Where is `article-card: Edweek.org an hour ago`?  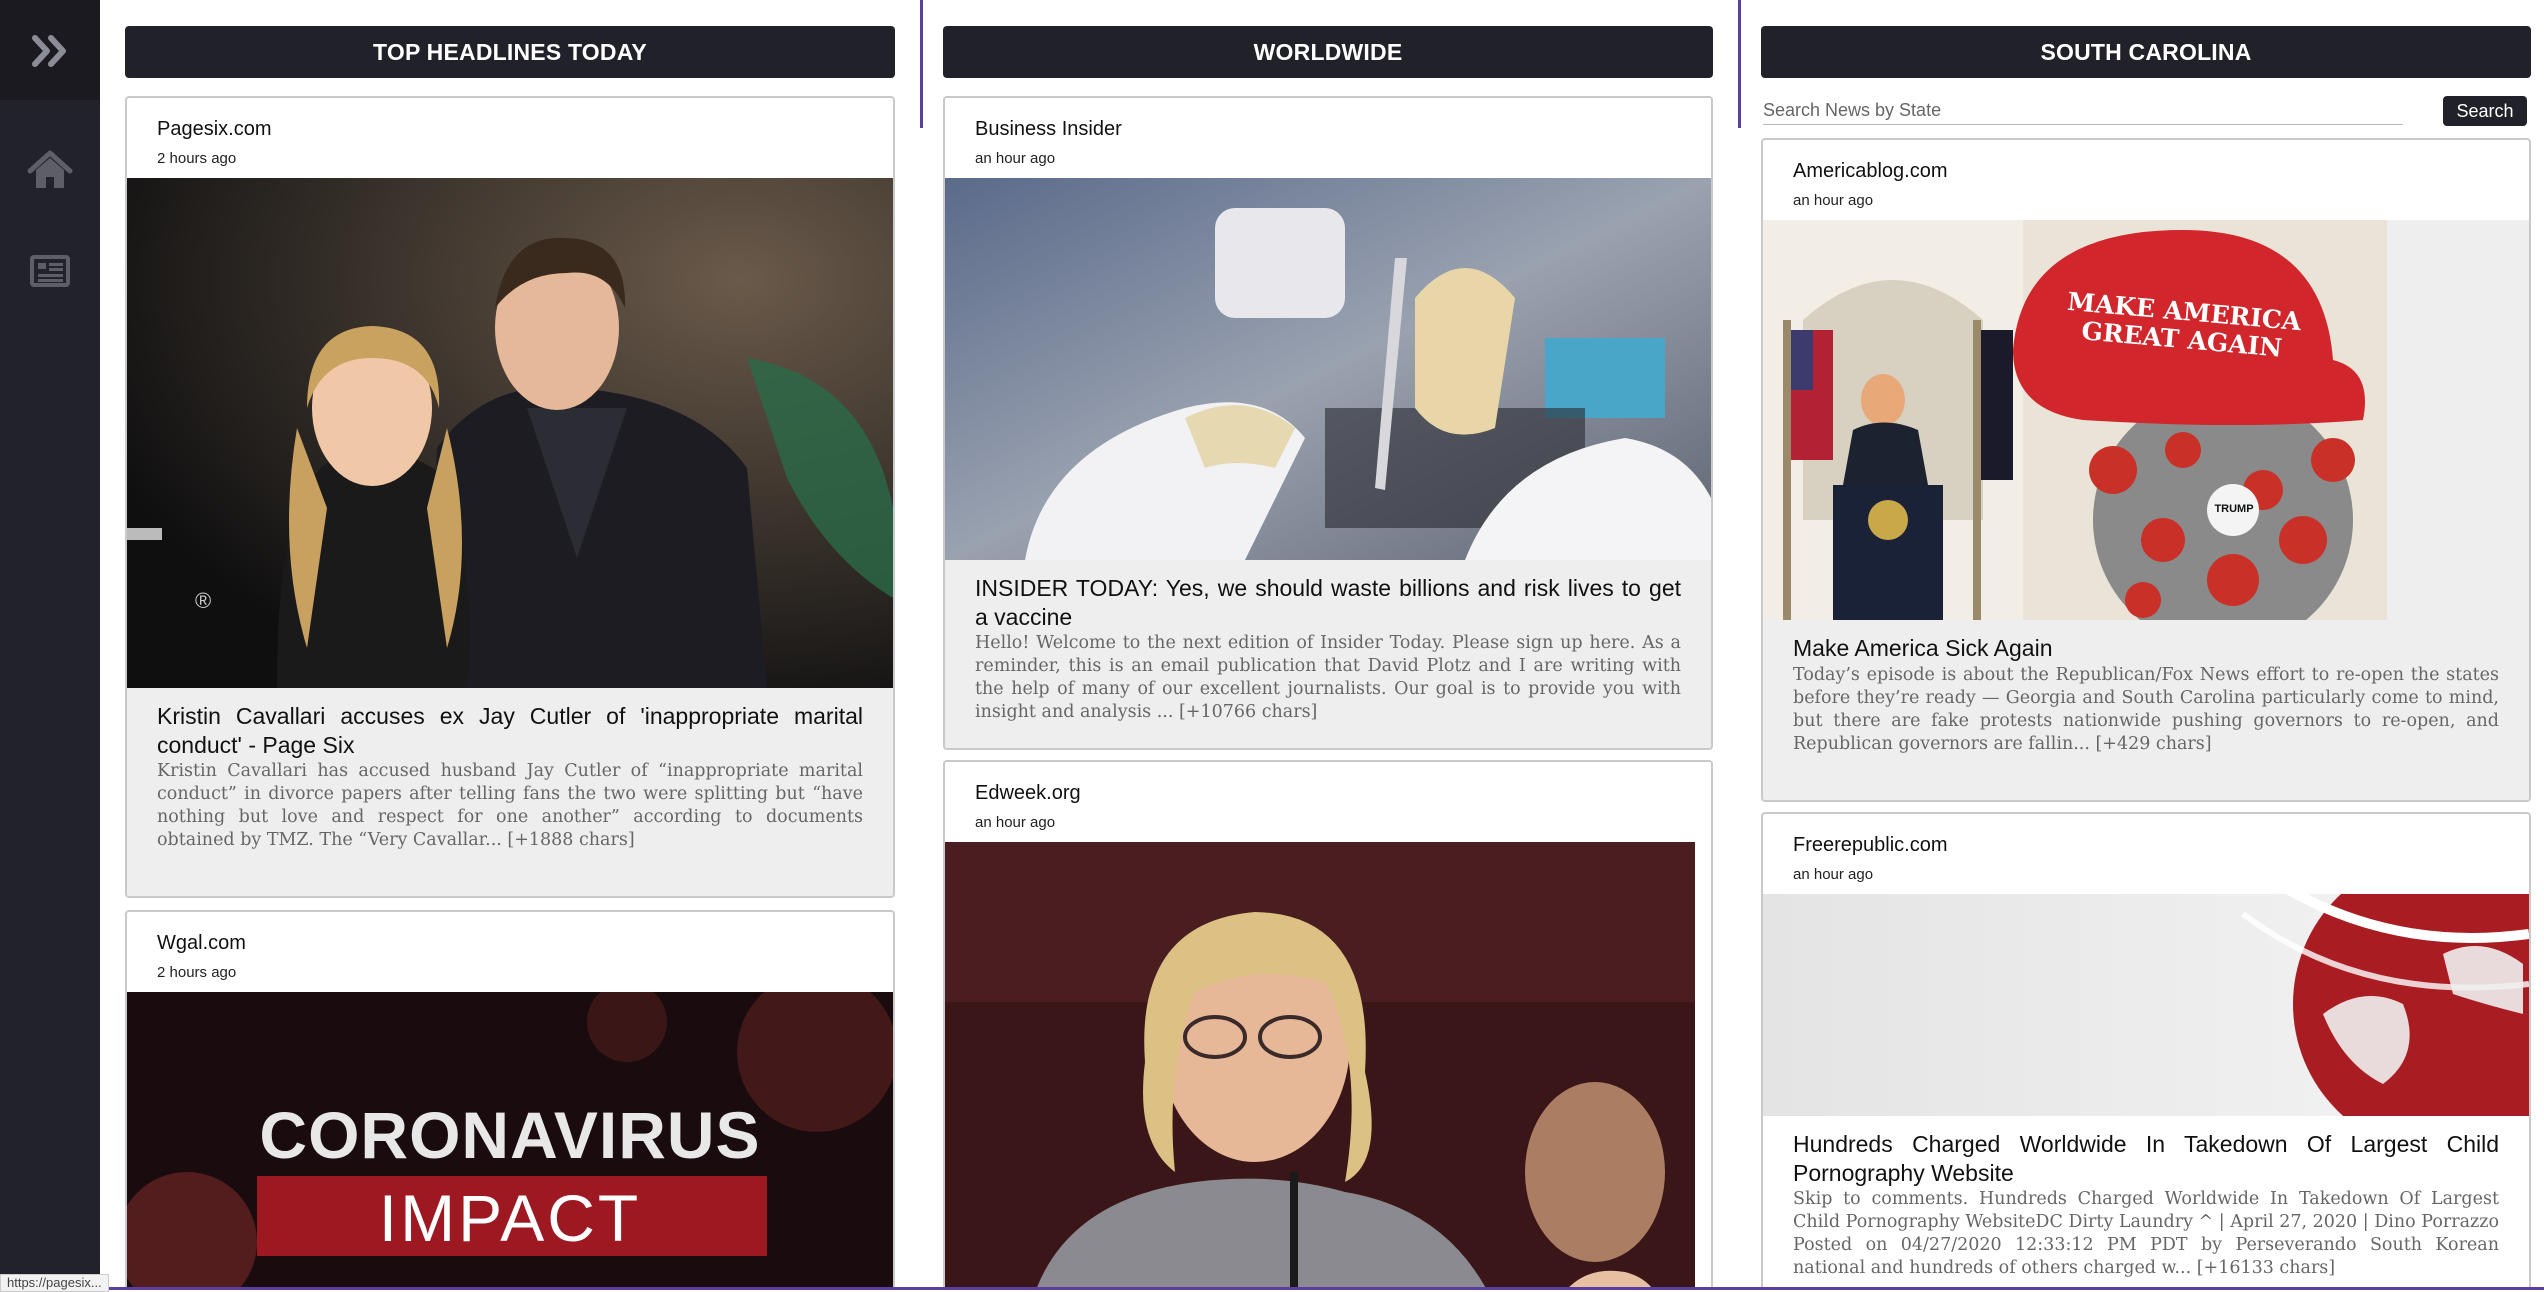 article-card: Edweek.org an hour ago is located at coordinates (1328, 1023).